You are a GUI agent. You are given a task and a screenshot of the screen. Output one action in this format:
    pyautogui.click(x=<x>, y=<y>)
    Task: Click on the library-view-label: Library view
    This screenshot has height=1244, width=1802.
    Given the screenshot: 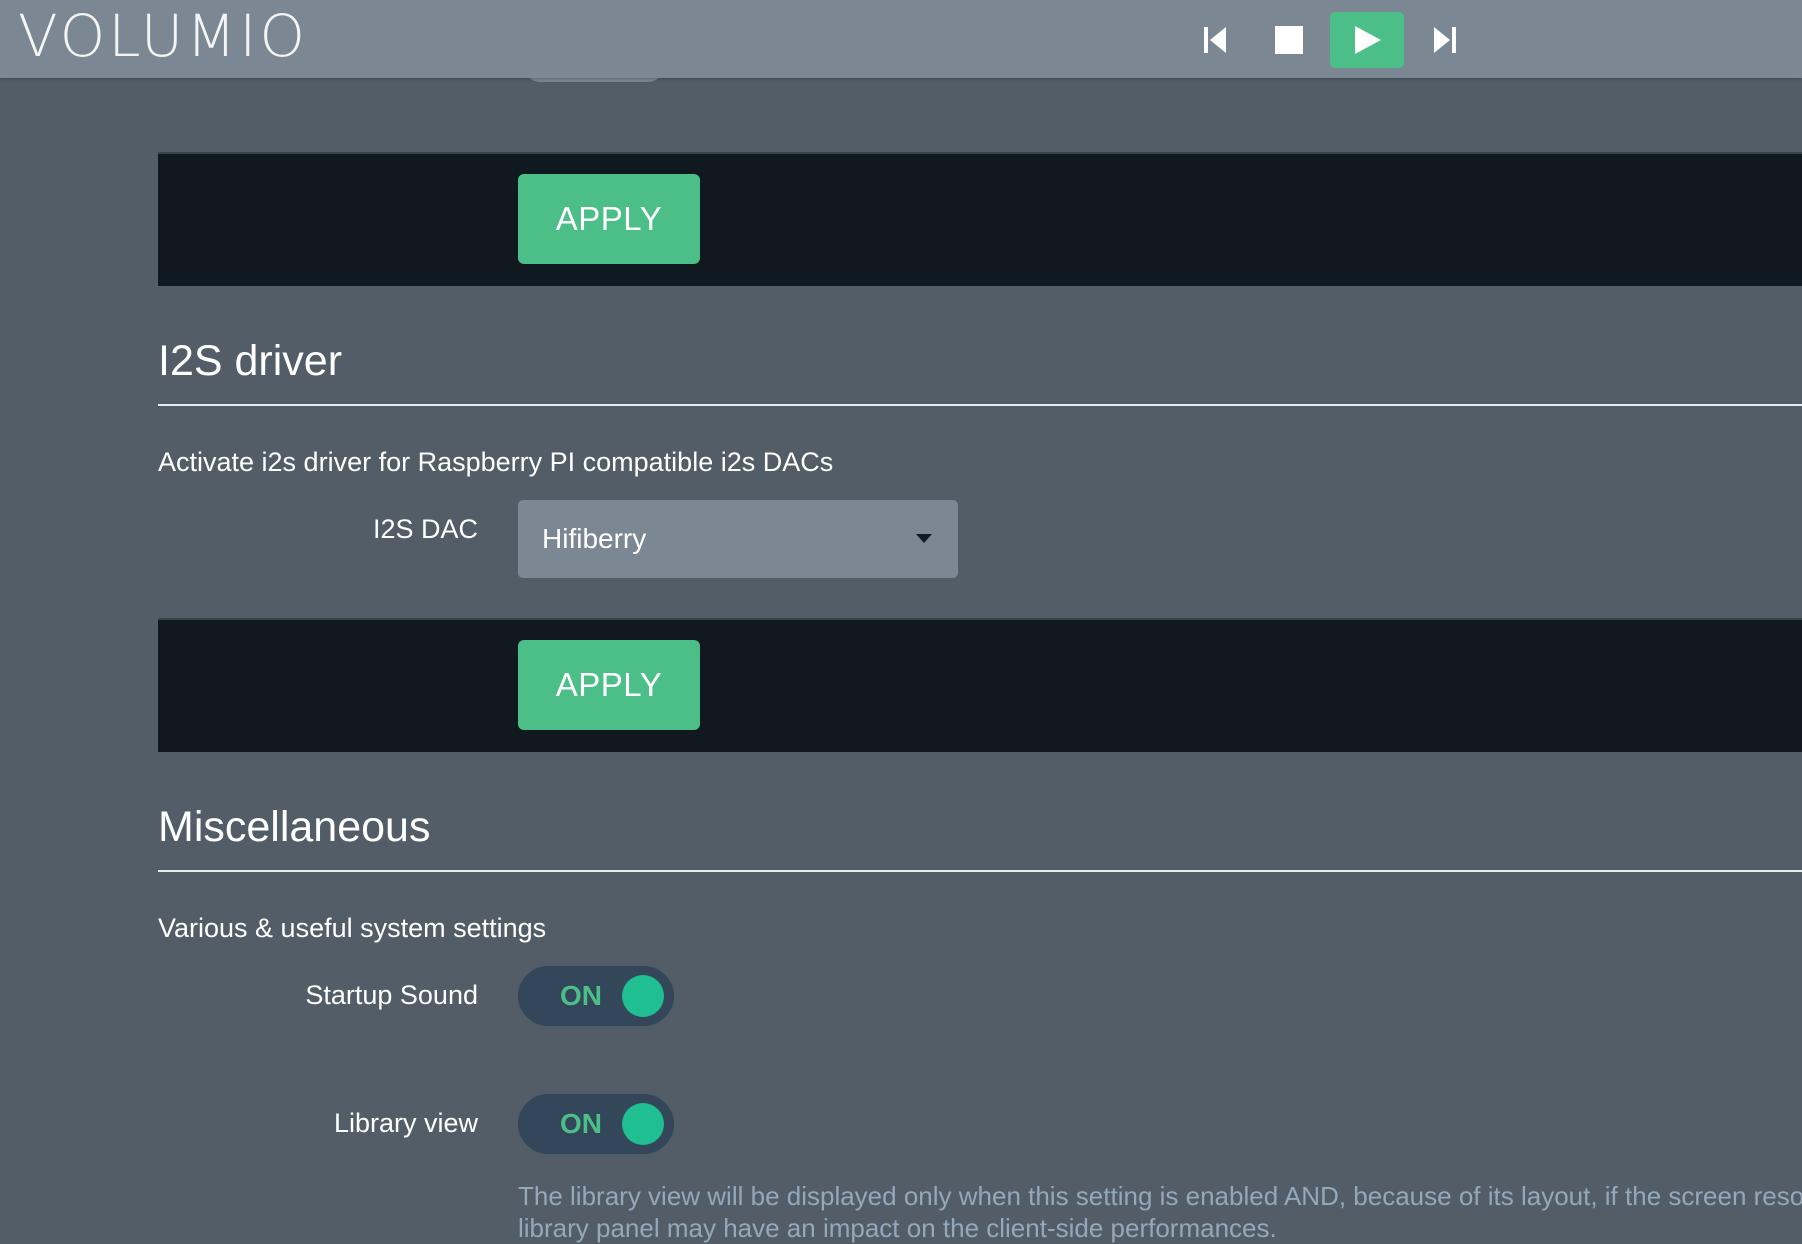 What is the action you would take?
    pyautogui.click(x=405, y=1123)
    